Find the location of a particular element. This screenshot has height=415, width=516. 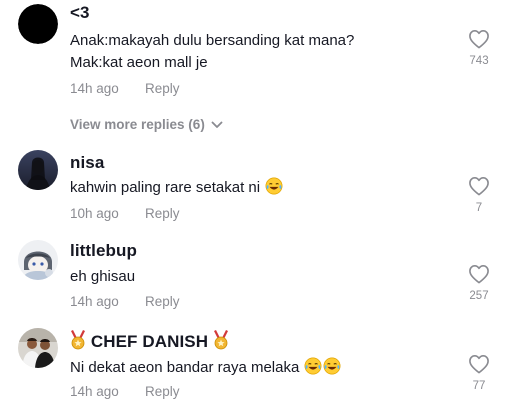

view-more-replies-label: View more replies (6) is located at coordinates (137, 124).